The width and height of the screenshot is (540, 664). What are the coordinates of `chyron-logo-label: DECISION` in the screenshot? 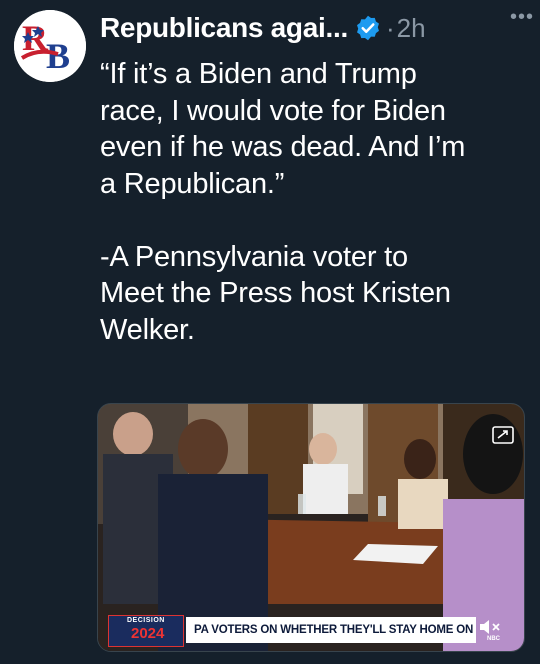 It's located at (146, 620).